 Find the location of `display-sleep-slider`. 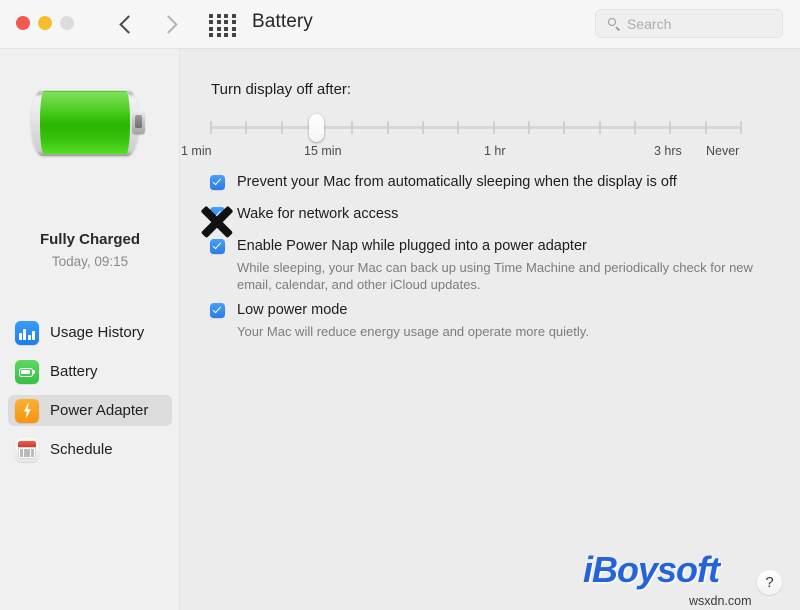

display-sleep-slider is located at coordinates (476, 128).